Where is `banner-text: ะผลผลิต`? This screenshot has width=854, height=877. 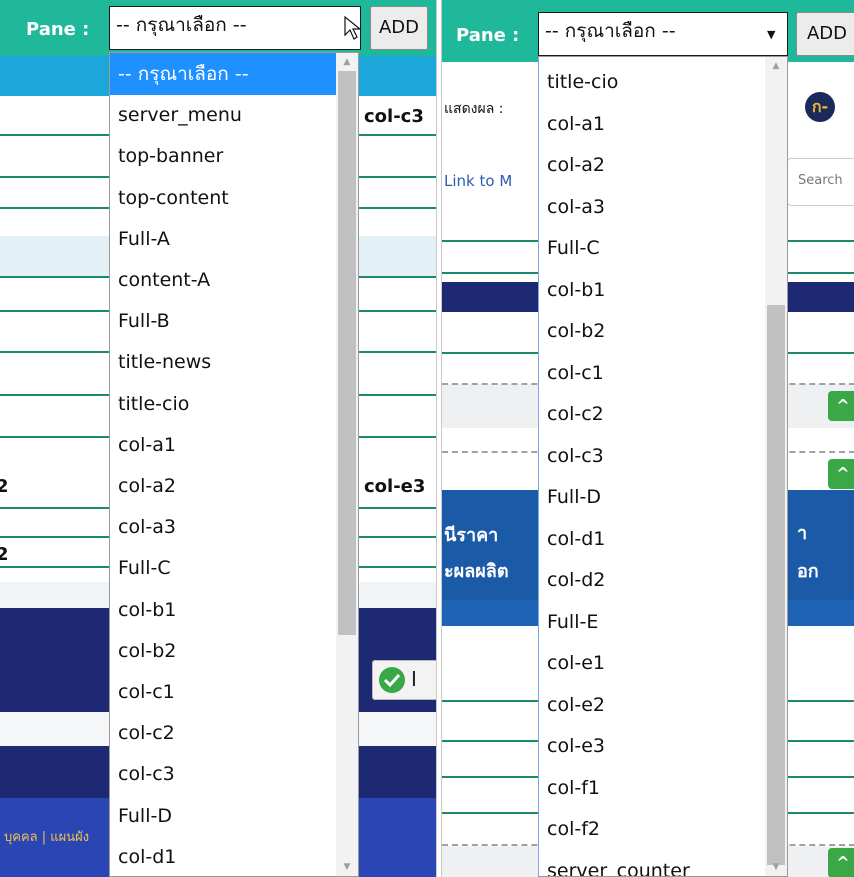
banner-text: ะผลผลิต is located at coordinates (476, 571).